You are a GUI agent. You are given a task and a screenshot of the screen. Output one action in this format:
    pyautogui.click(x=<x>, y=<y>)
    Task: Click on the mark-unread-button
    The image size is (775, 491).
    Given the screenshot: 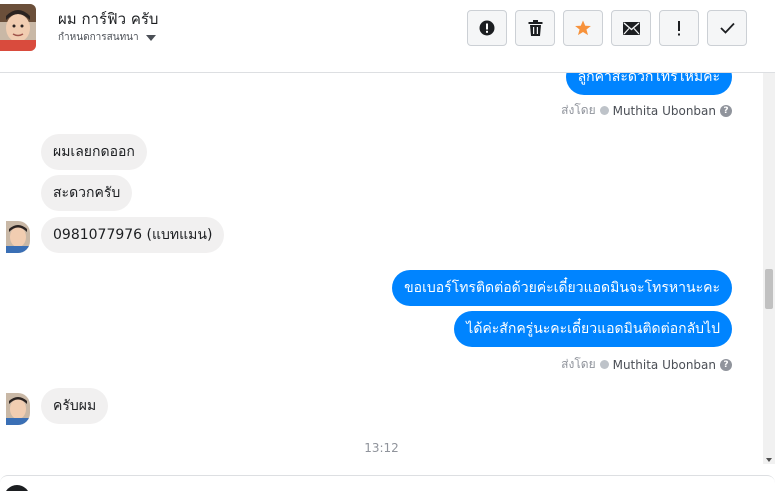 What is the action you would take?
    pyautogui.click(x=631, y=28)
    